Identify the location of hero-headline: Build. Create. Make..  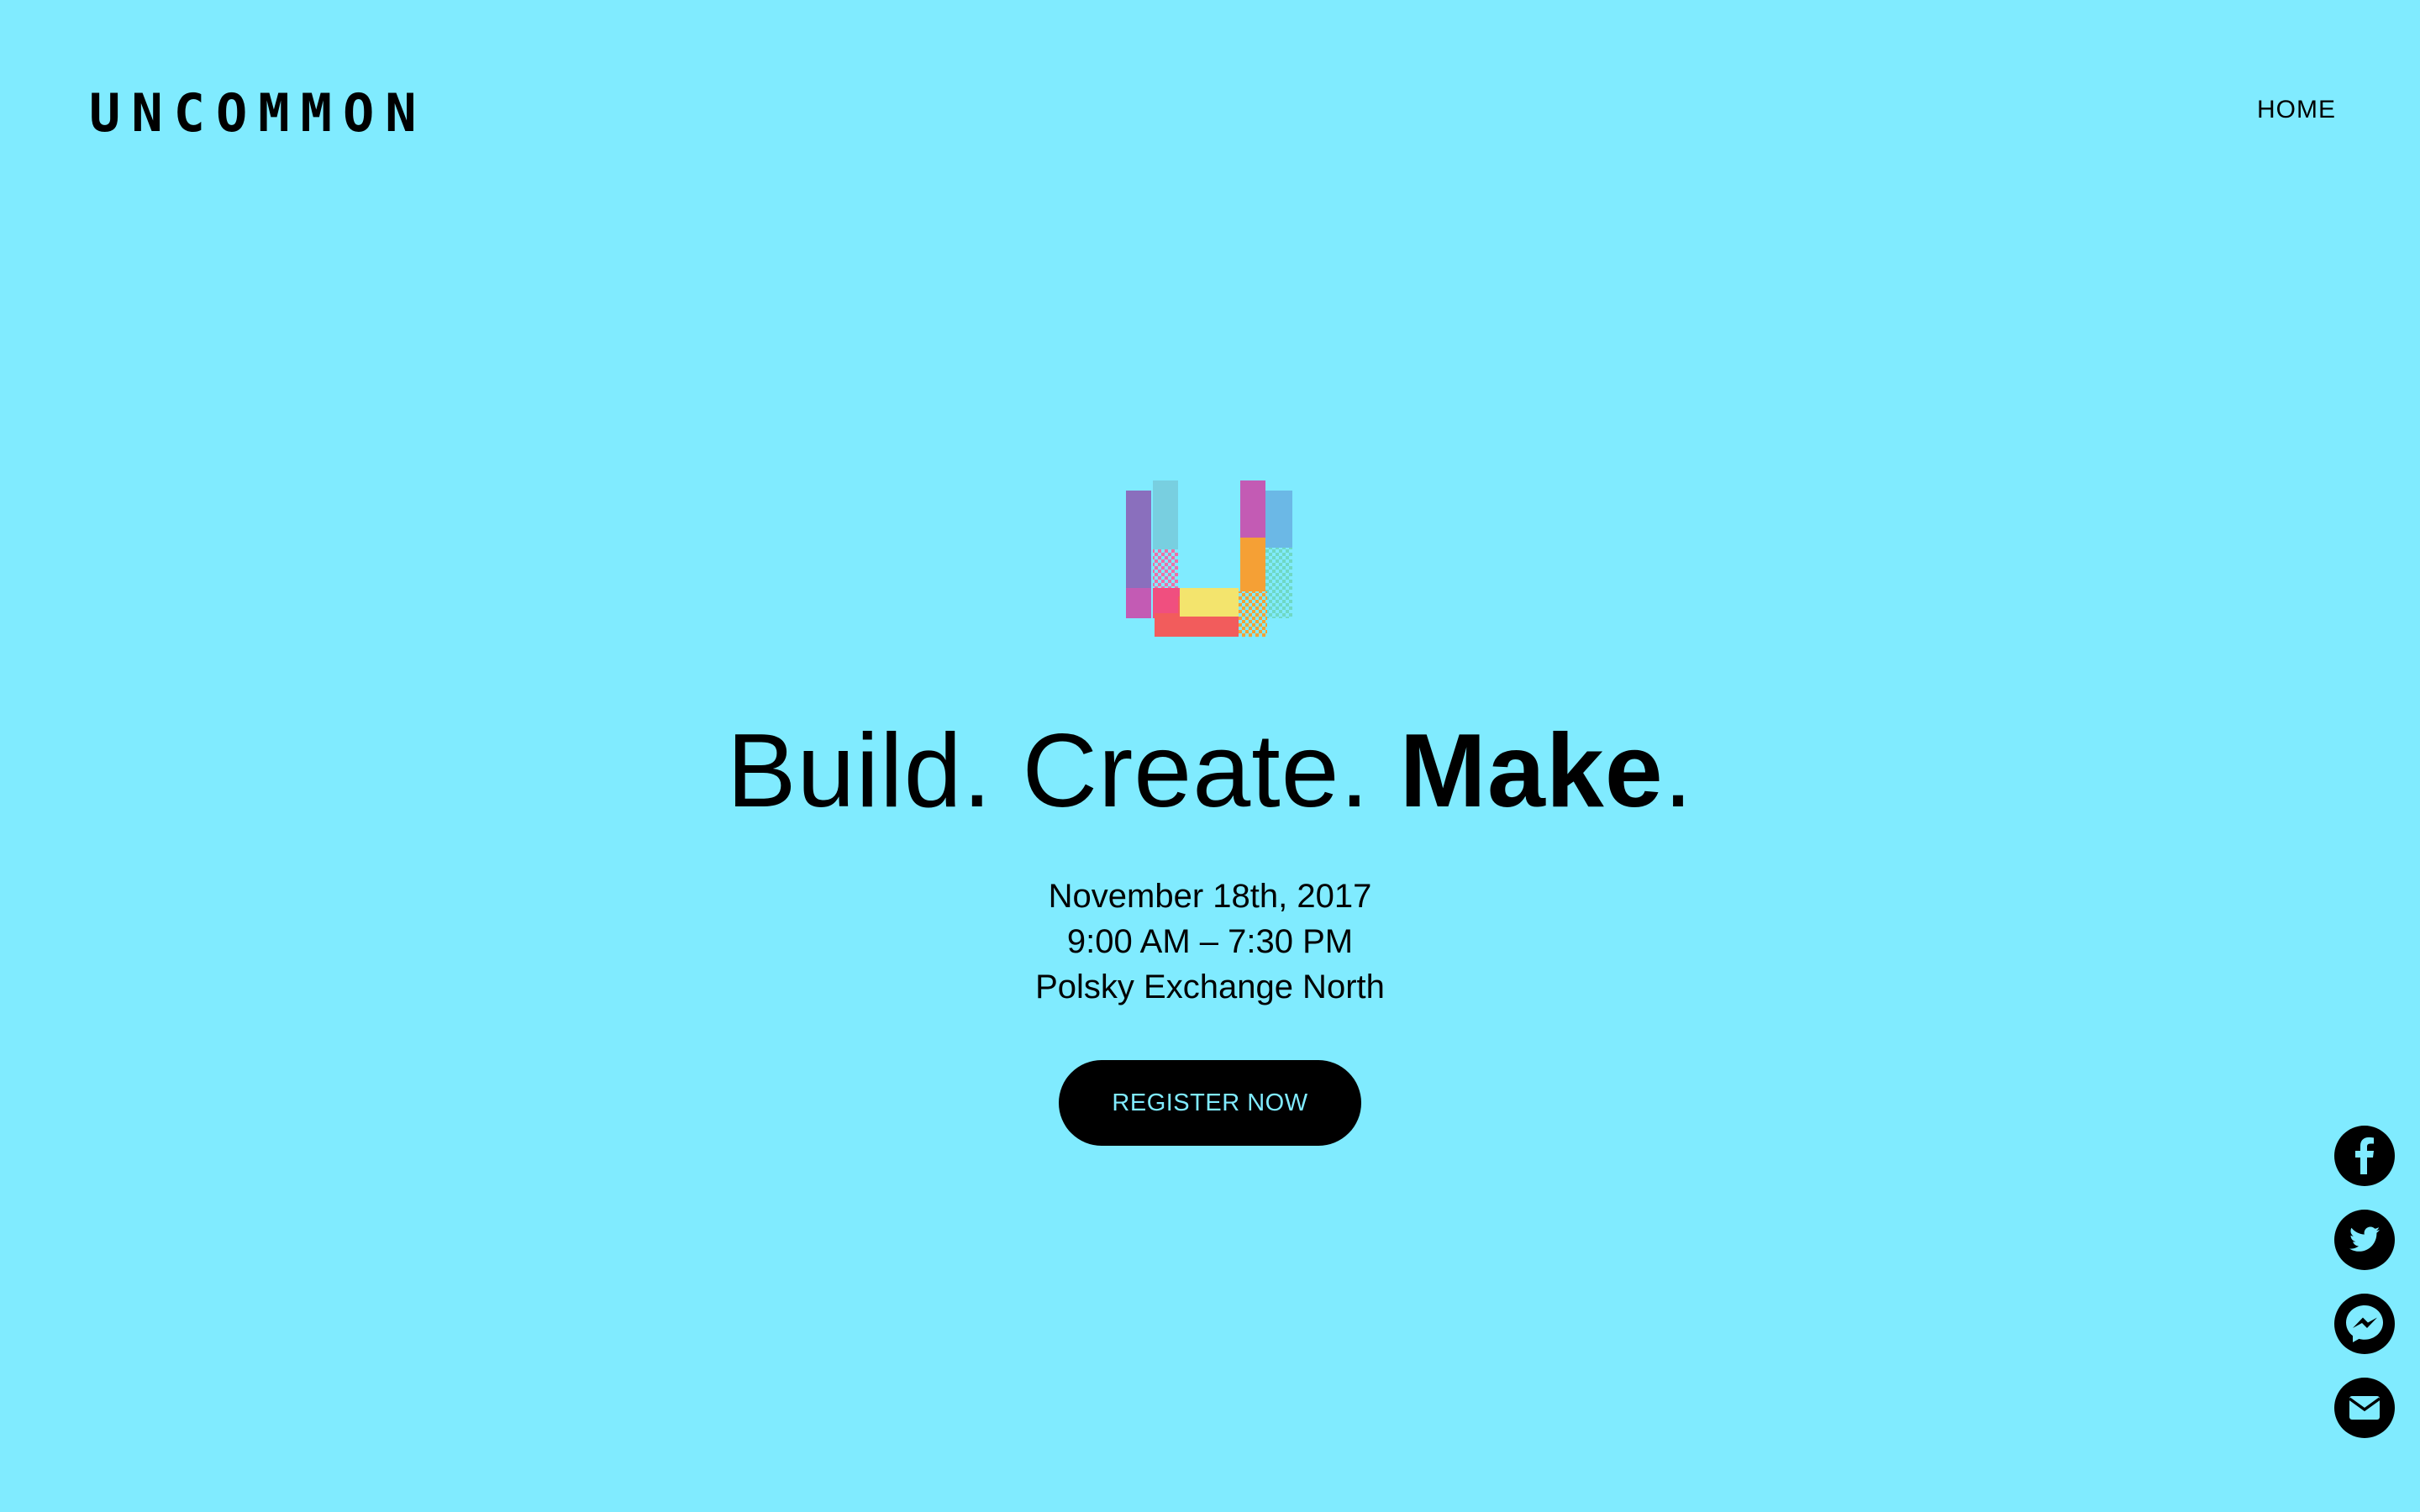
(1210, 771).